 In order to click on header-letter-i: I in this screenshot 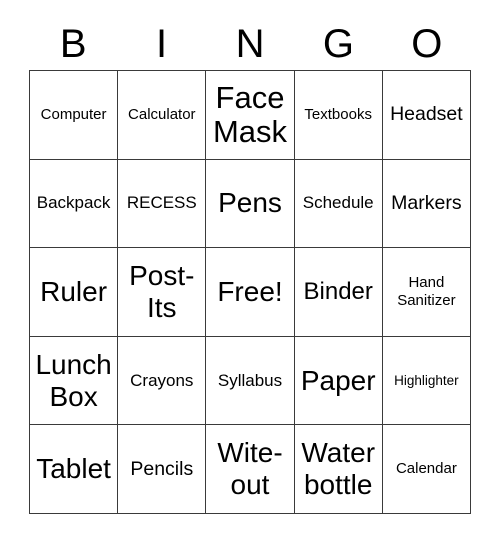, I will do `click(162, 44)`.